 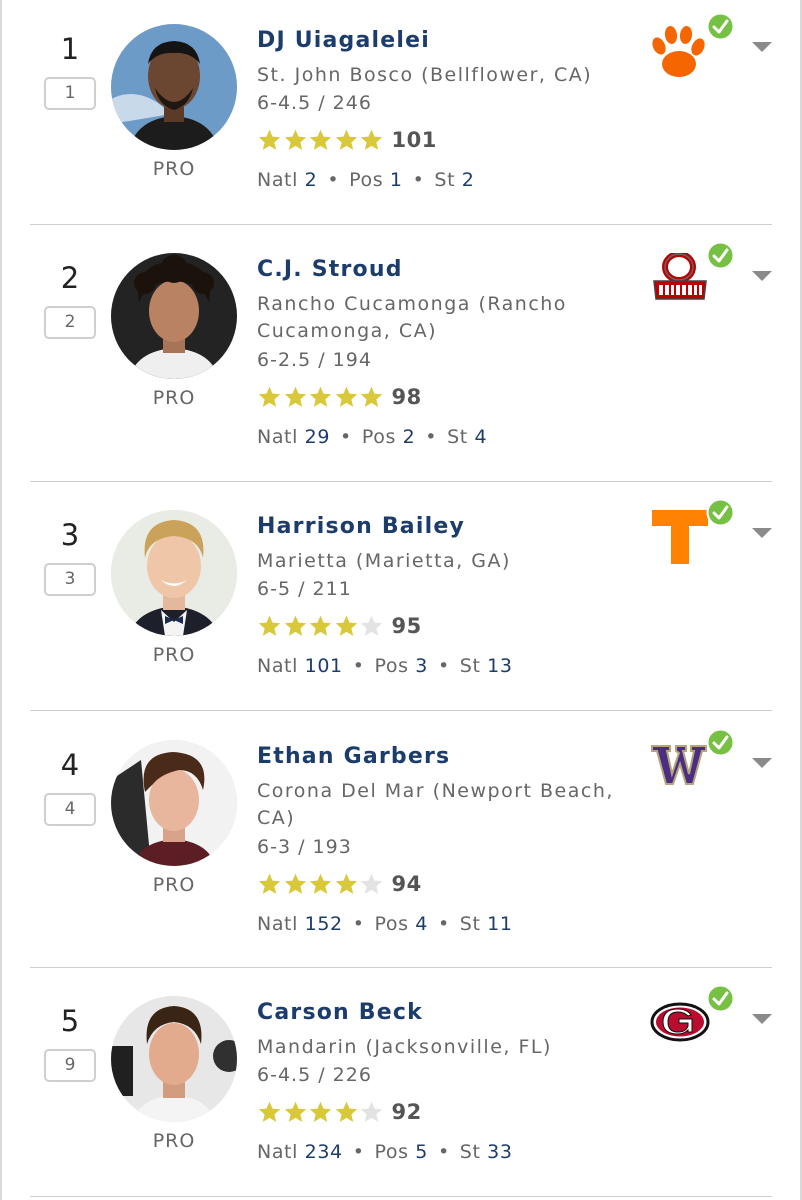 I want to click on height-weight: 6-3 / 193, so click(x=304, y=847).